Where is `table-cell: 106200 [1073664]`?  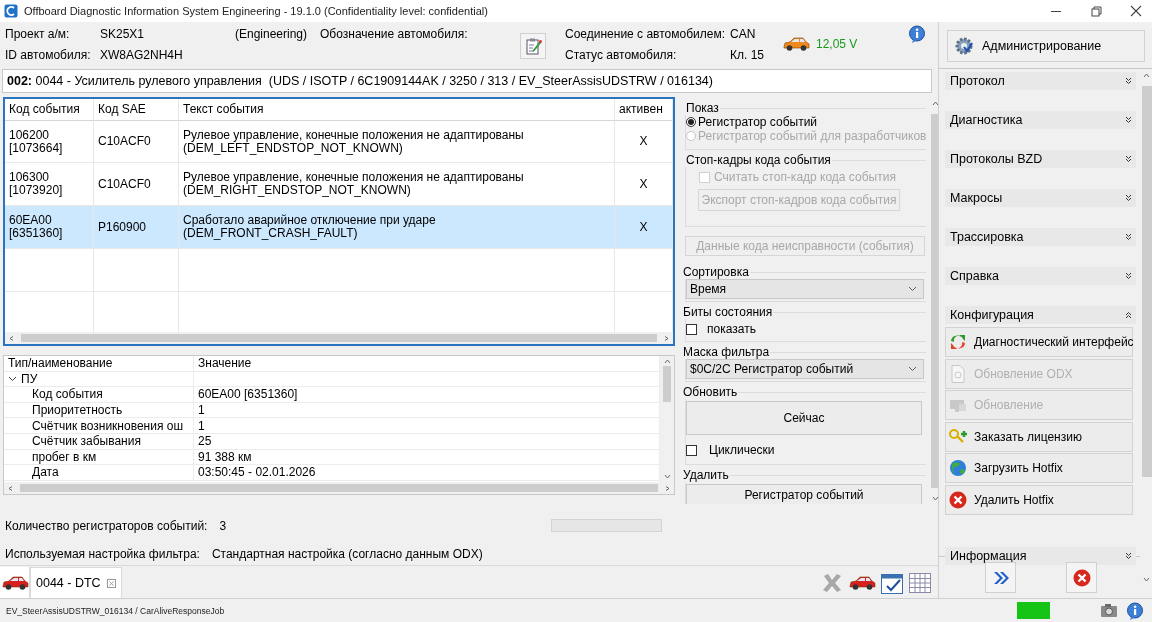
table-cell: 106200 [1073664] is located at coordinates (49, 142).